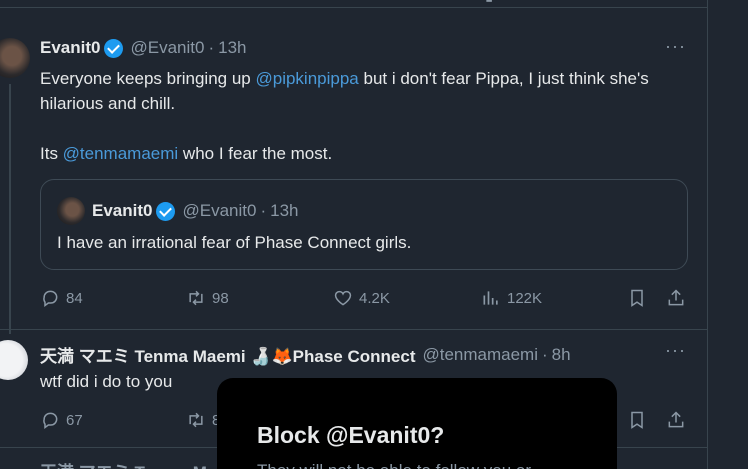 The image size is (748, 469). Describe the element at coordinates (220, 298) in the screenshot. I see `retweet-count: 98` at that location.